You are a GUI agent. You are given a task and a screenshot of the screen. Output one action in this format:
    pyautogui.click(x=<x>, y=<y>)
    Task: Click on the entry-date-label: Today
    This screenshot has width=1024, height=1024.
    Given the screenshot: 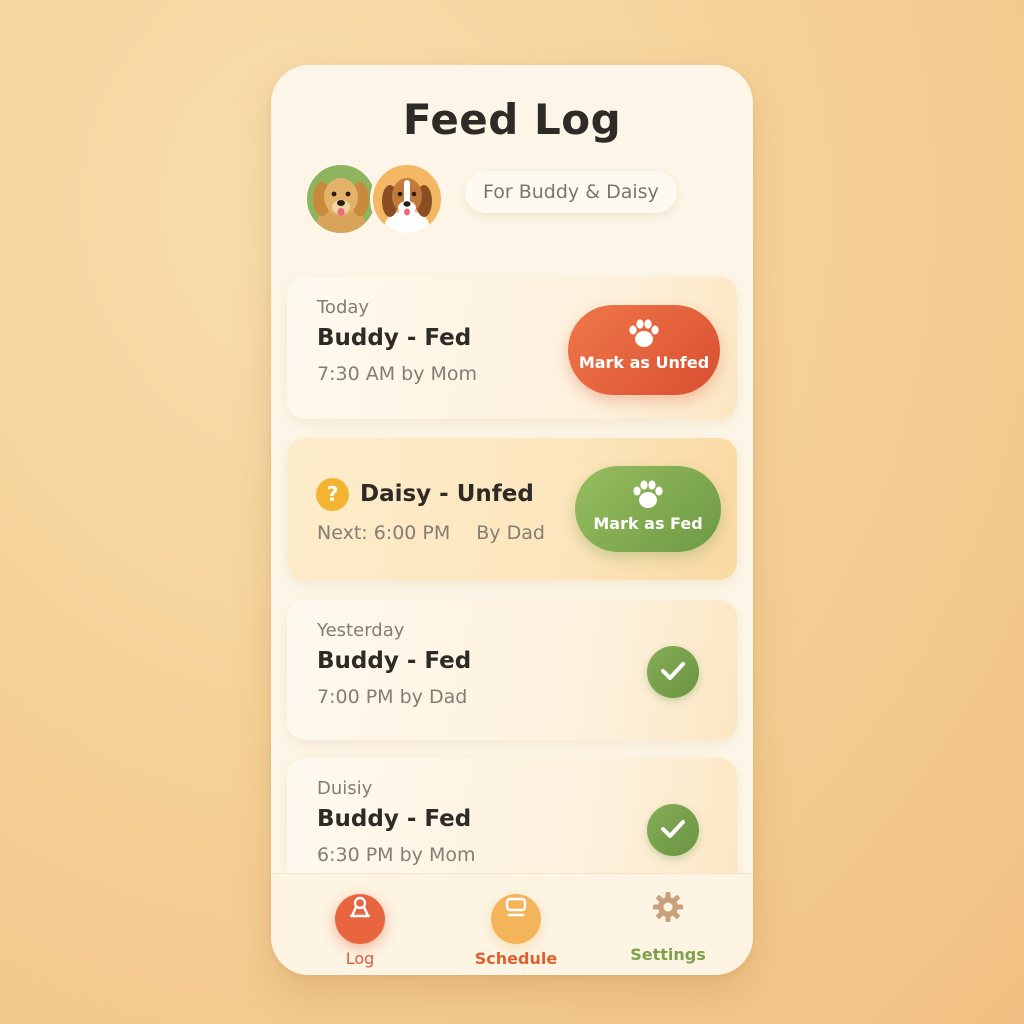 What is the action you would take?
    pyautogui.click(x=343, y=307)
    